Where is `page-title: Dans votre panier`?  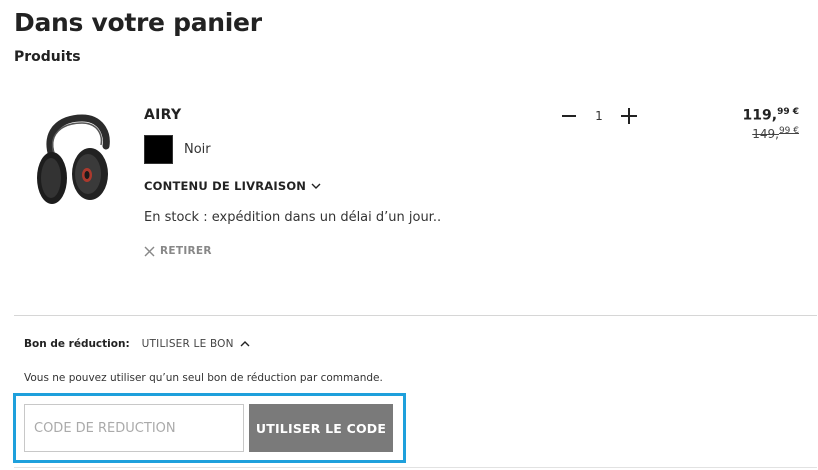 page-title: Dans votre panier is located at coordinates (138, 22).